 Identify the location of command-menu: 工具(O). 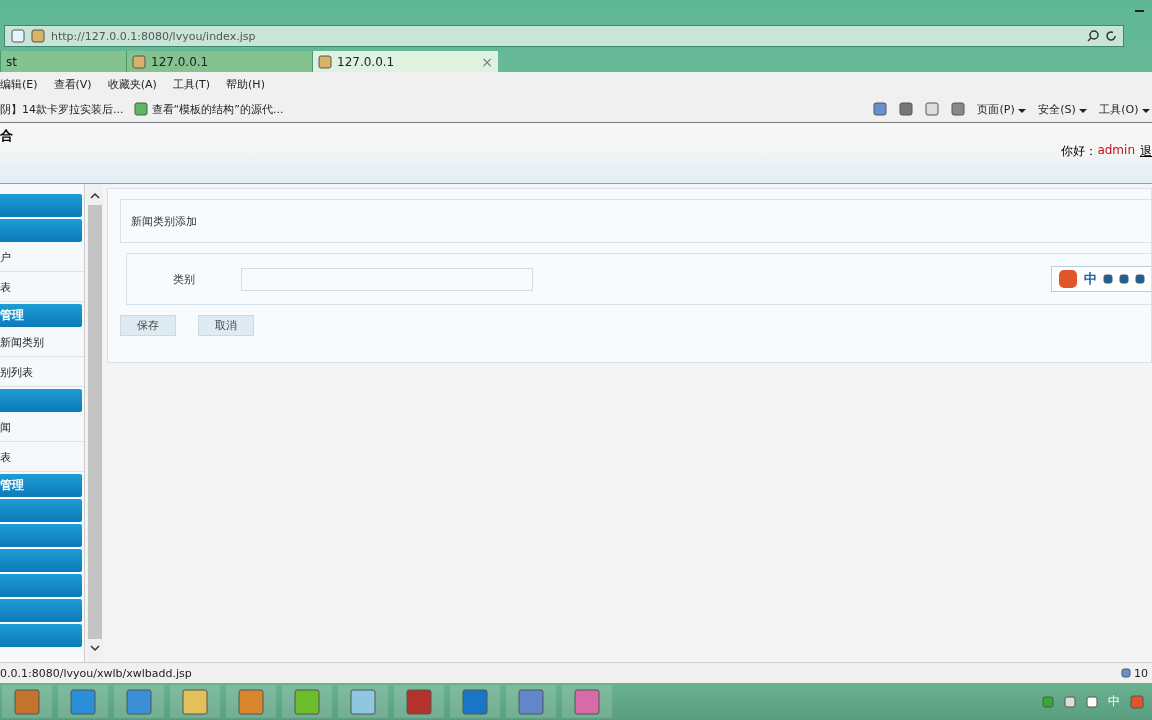
(1124, 109).